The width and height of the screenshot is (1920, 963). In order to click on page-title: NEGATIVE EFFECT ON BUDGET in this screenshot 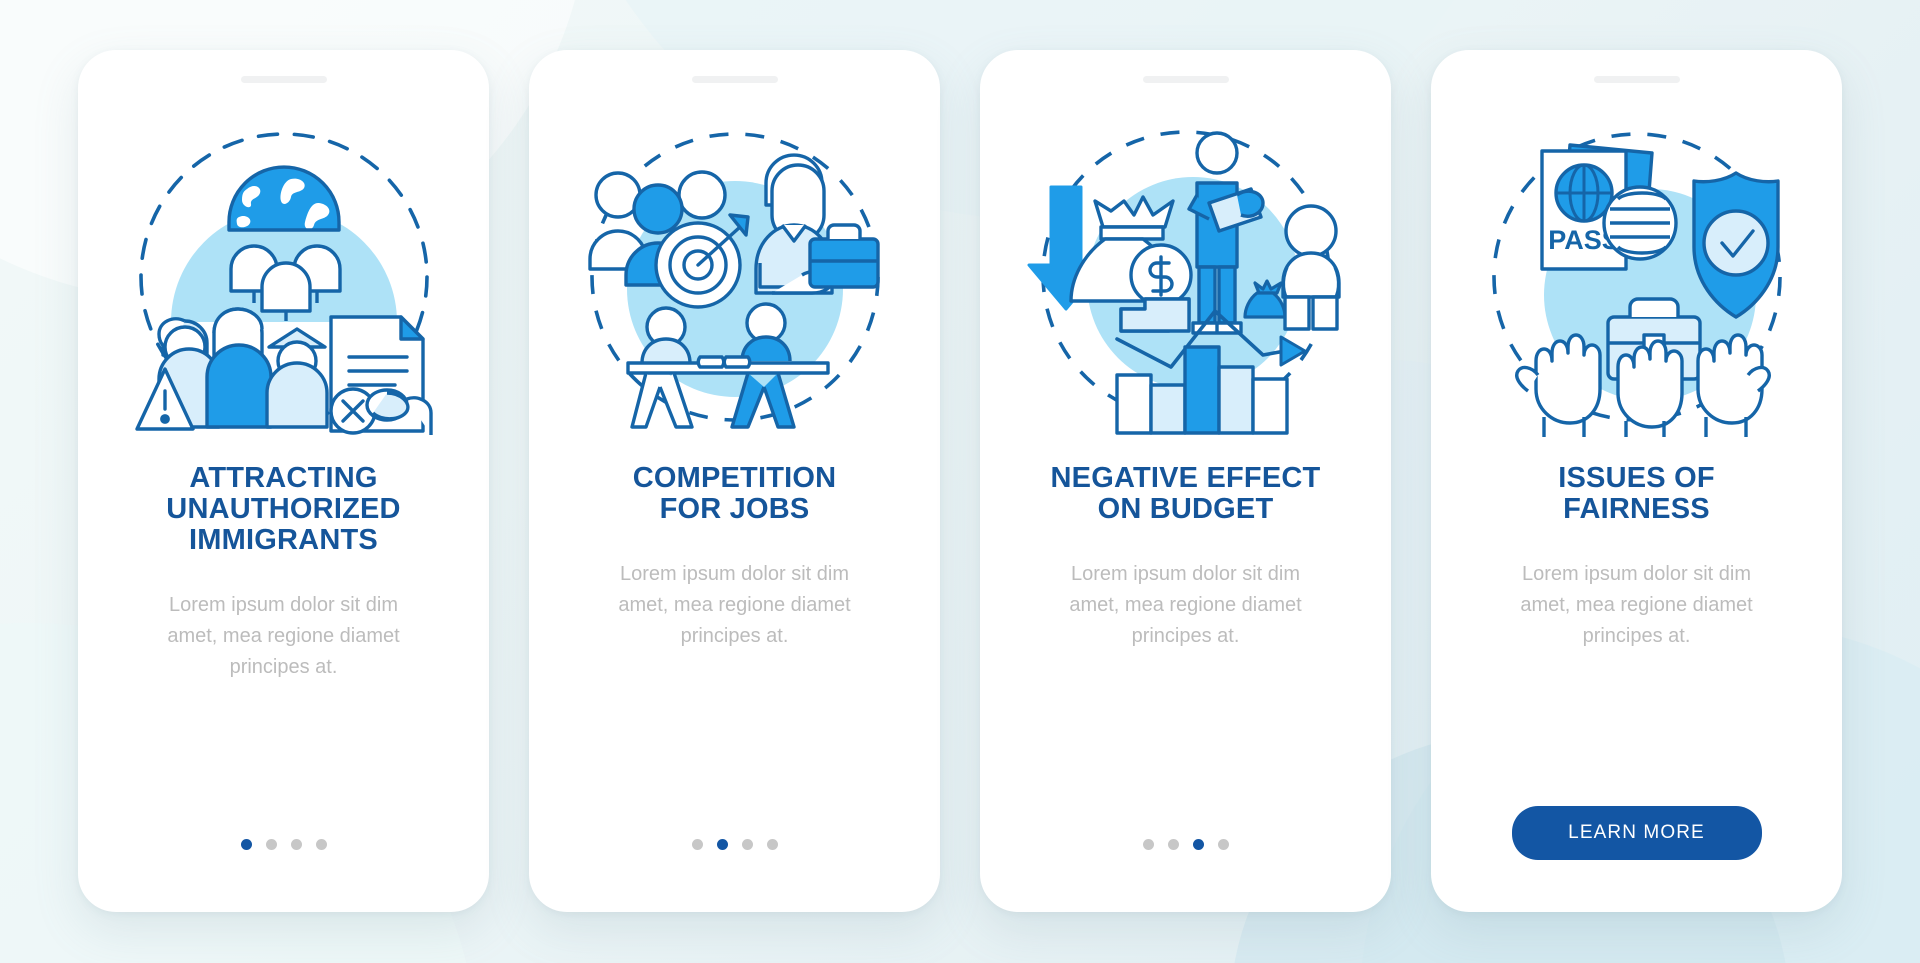, I will do `click(1185, 494)`.